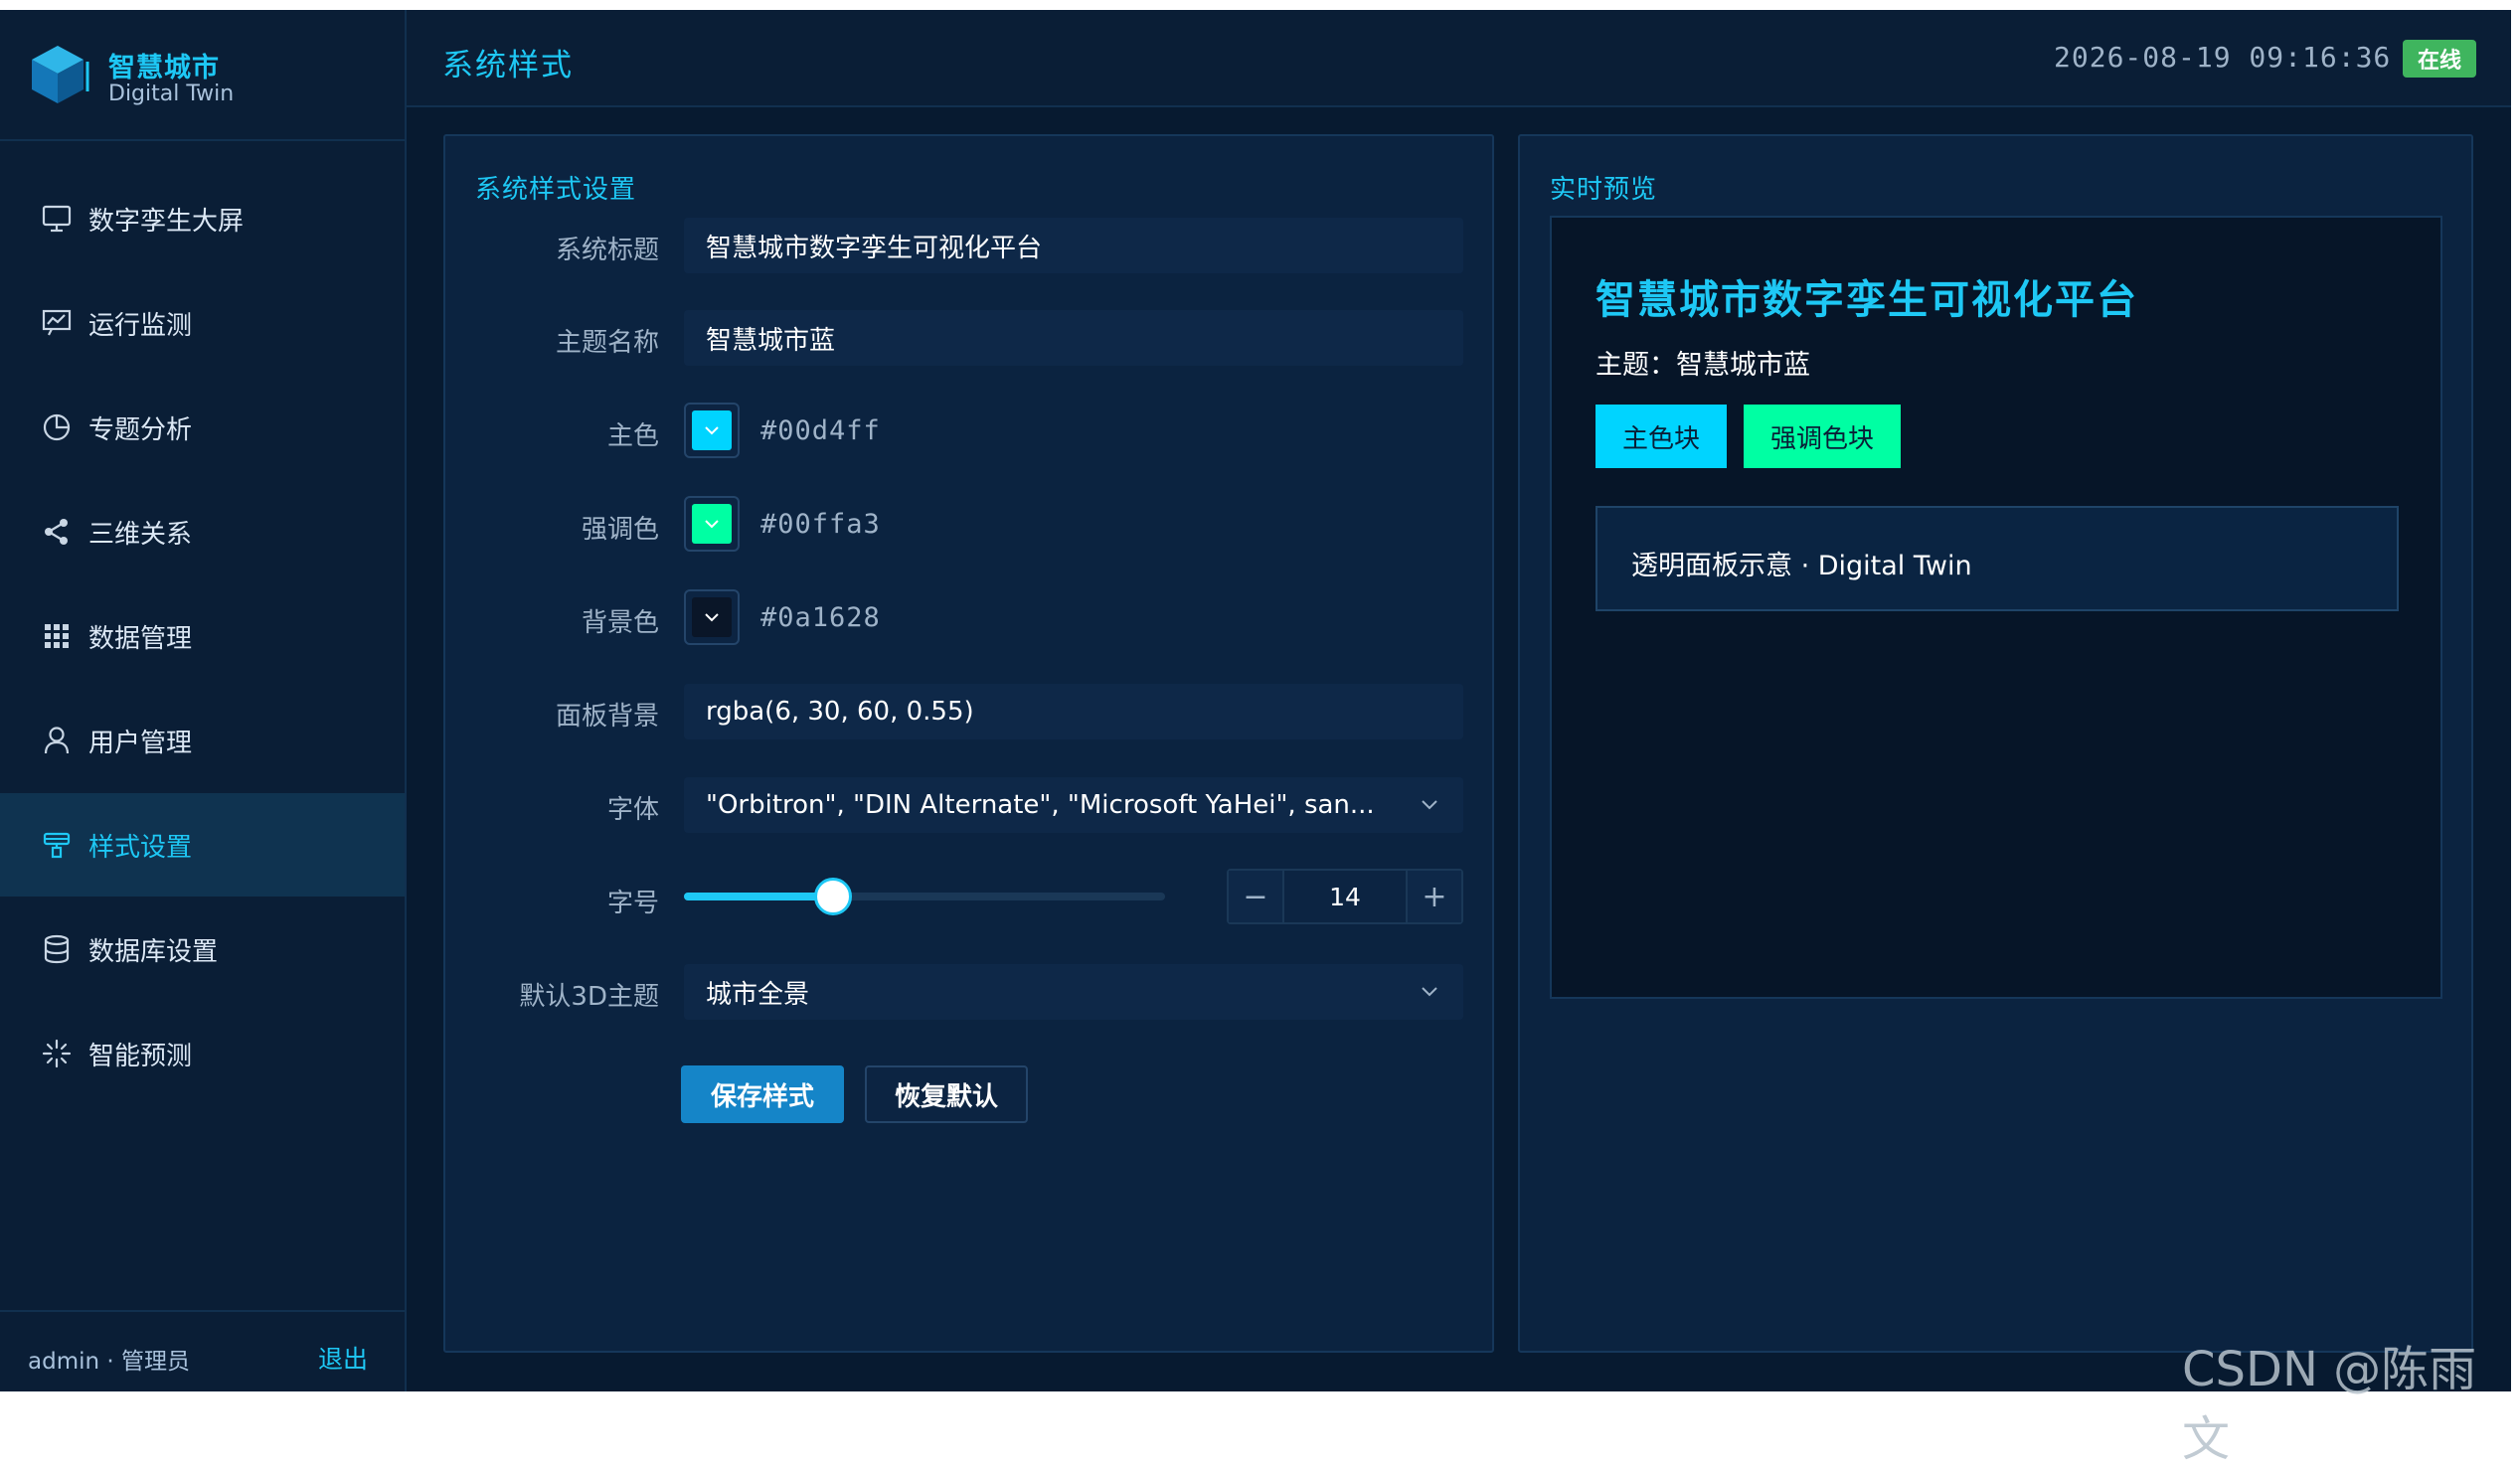  What do you see at coordinates (57, 740) in the screenshot?
I see `user-icon` at bounding box center [57, 740].